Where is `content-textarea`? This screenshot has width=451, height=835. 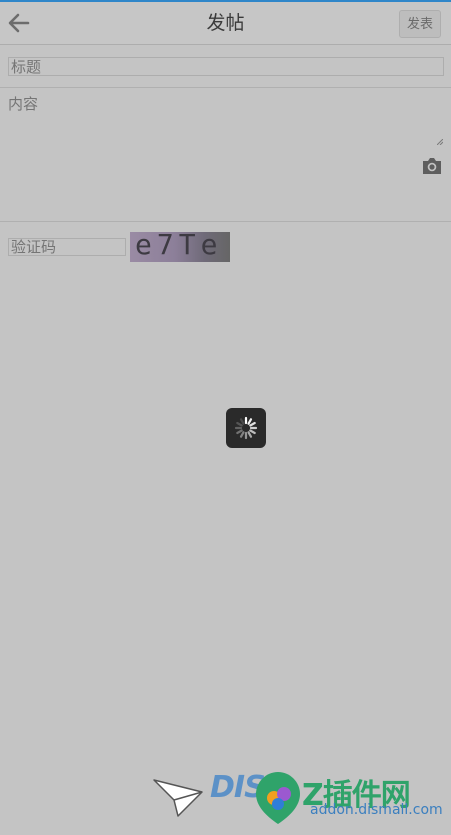
content-textarea is located at coordinates (226, 120).